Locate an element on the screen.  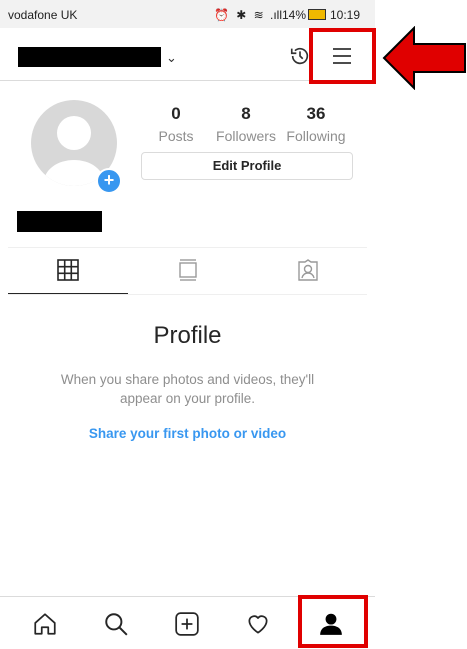
followers-label: Followers is located at coordinates (246, 136).